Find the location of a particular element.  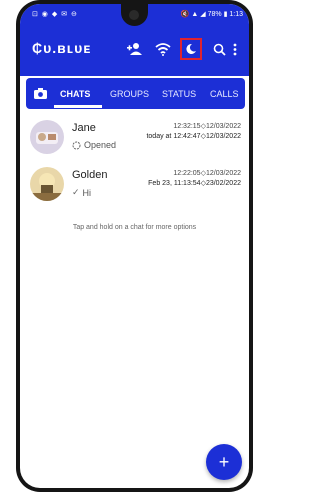

tab-status: STATUS is located at coordinates (179, 93).